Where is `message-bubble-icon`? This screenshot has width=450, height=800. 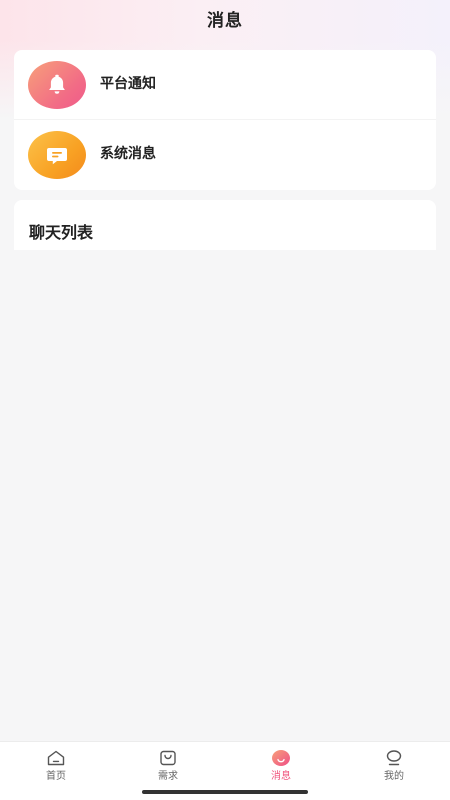
message-bubble-icon is located at coordinates (281, 758).